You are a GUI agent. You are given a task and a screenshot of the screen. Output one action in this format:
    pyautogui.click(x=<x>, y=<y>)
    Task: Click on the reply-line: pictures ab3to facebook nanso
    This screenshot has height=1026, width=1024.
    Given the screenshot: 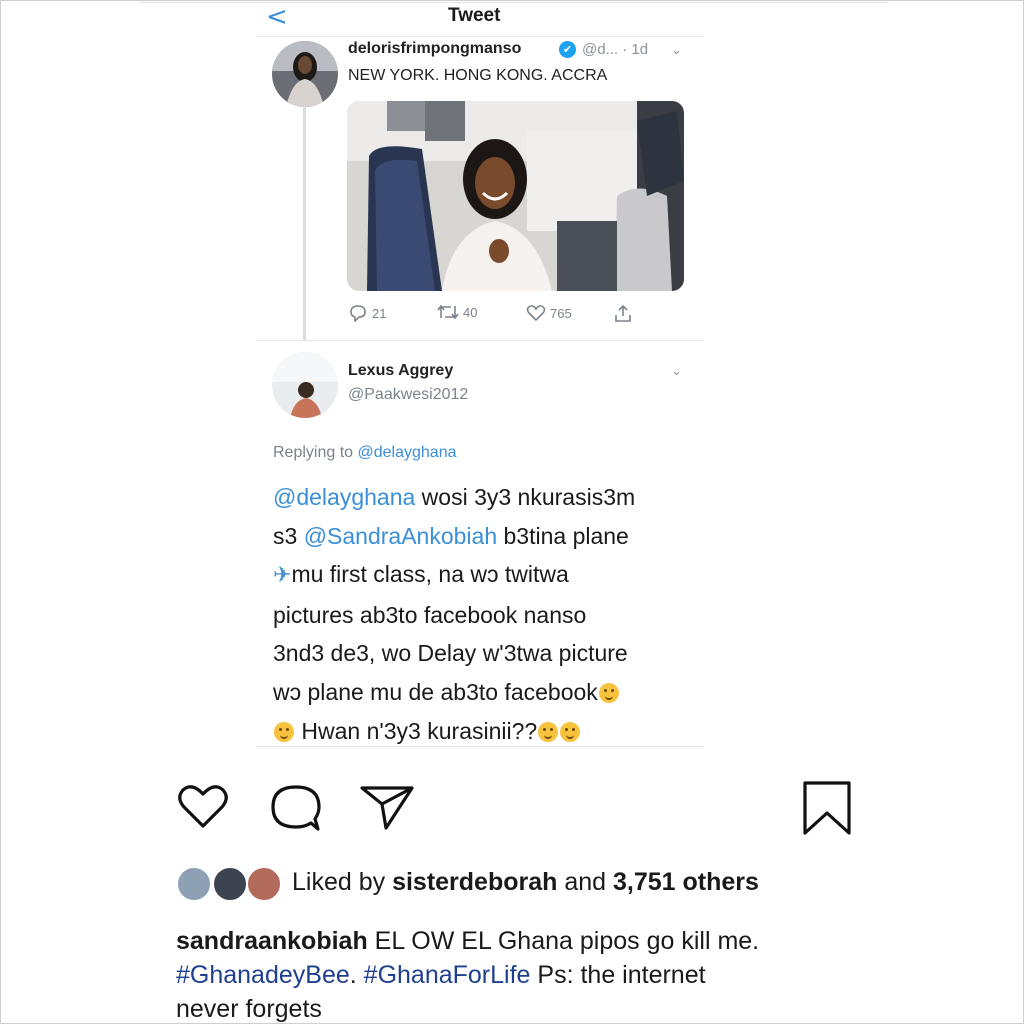 What is the action you would take?
    pyautogui.click(x=493, y=615)
    